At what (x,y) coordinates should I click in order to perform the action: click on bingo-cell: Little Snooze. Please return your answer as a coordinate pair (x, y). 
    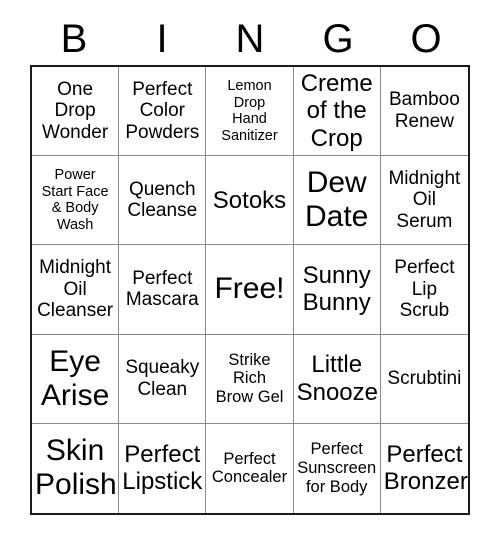
    Looking at the image, I should click on (337, 379).